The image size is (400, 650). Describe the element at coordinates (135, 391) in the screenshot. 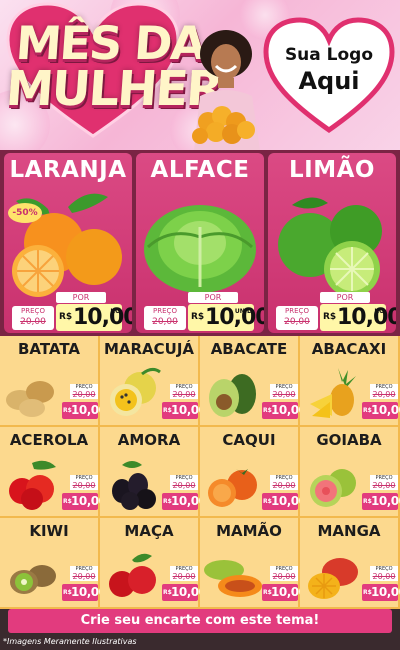

I see `passion-fruit-icon` at that location.